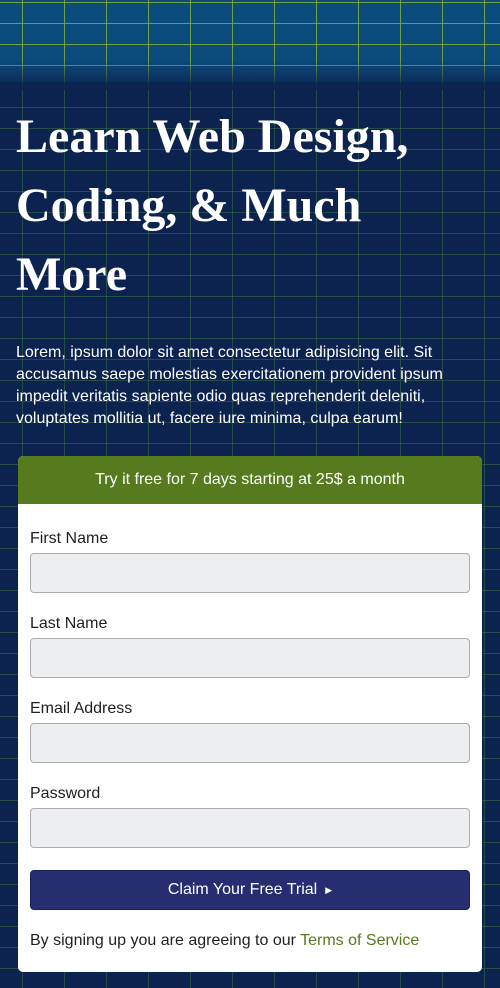 The image size is (500, 988). What do you see at coordinates (250, 658) in the screenshot?
I see `last-name-input` at bounding box center [250, 658].